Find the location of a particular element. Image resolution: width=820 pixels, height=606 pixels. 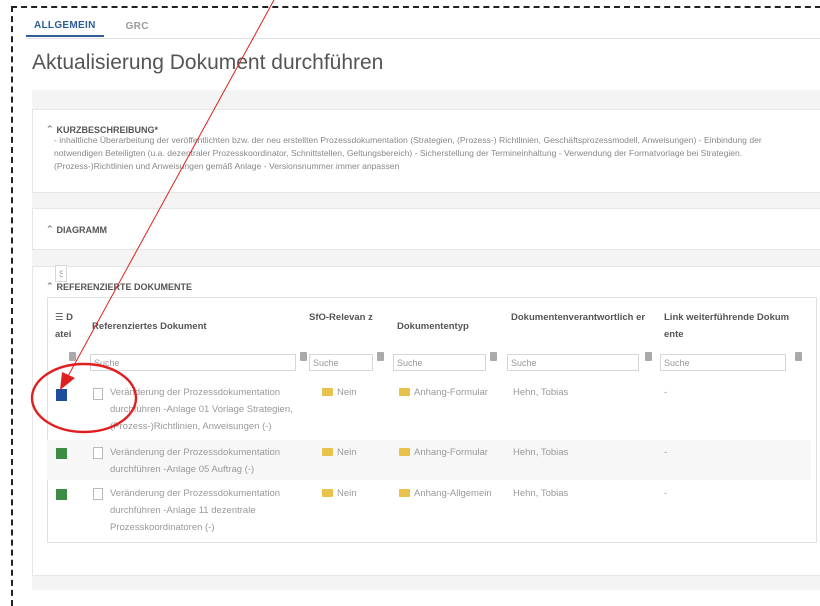

annotation-circle is located at coordinates (84, 398).